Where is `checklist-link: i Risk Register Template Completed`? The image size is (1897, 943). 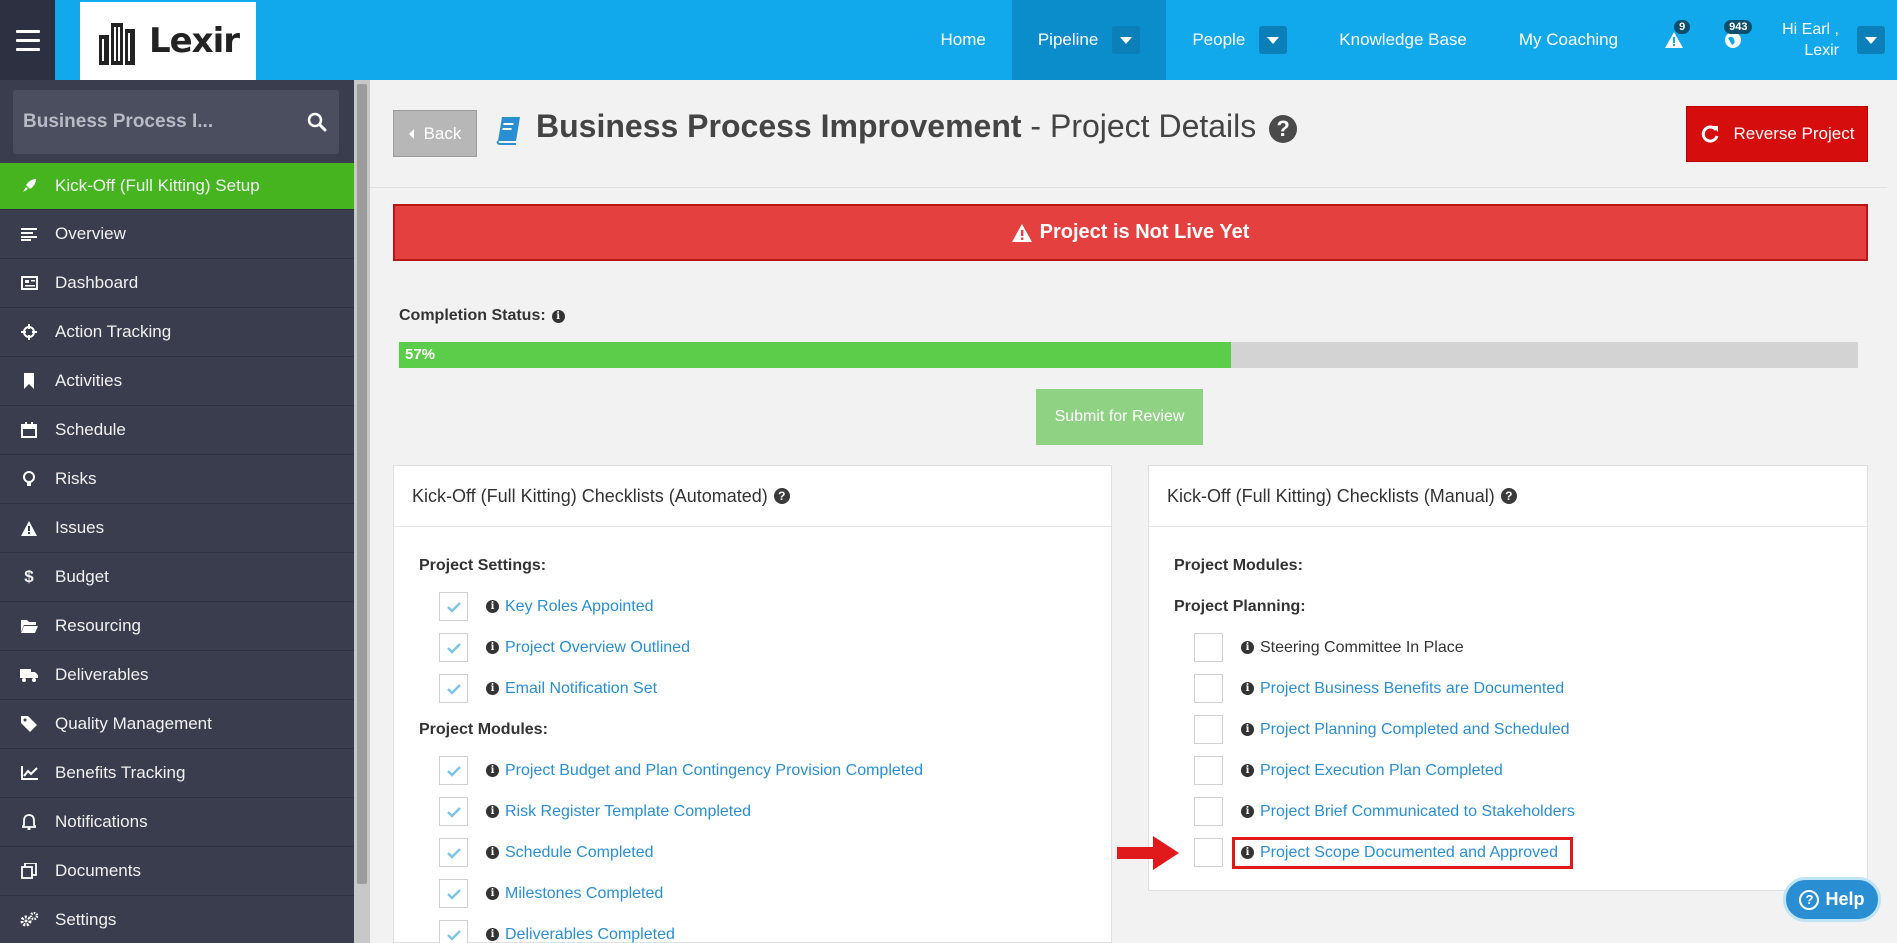
checklist-link: i Risk Register Template Completed is located at coordinates (618, 812).